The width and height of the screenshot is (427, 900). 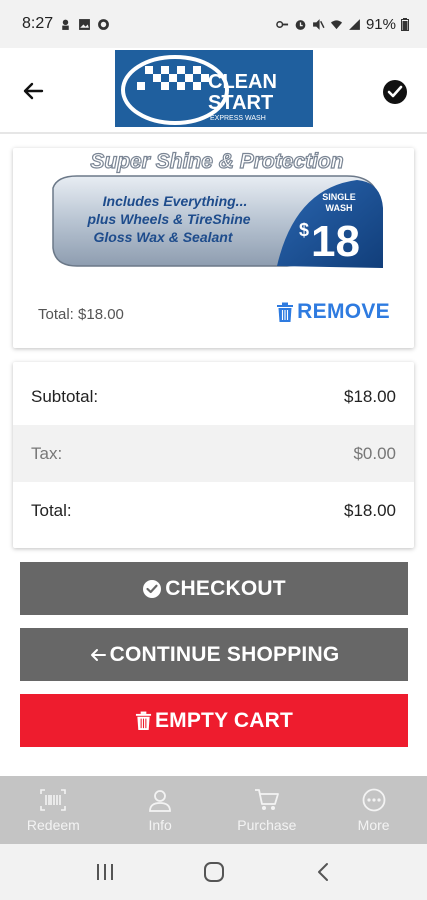 I want to click on empty-cart-button: EMPTY CART, so click(x=214, y=720).